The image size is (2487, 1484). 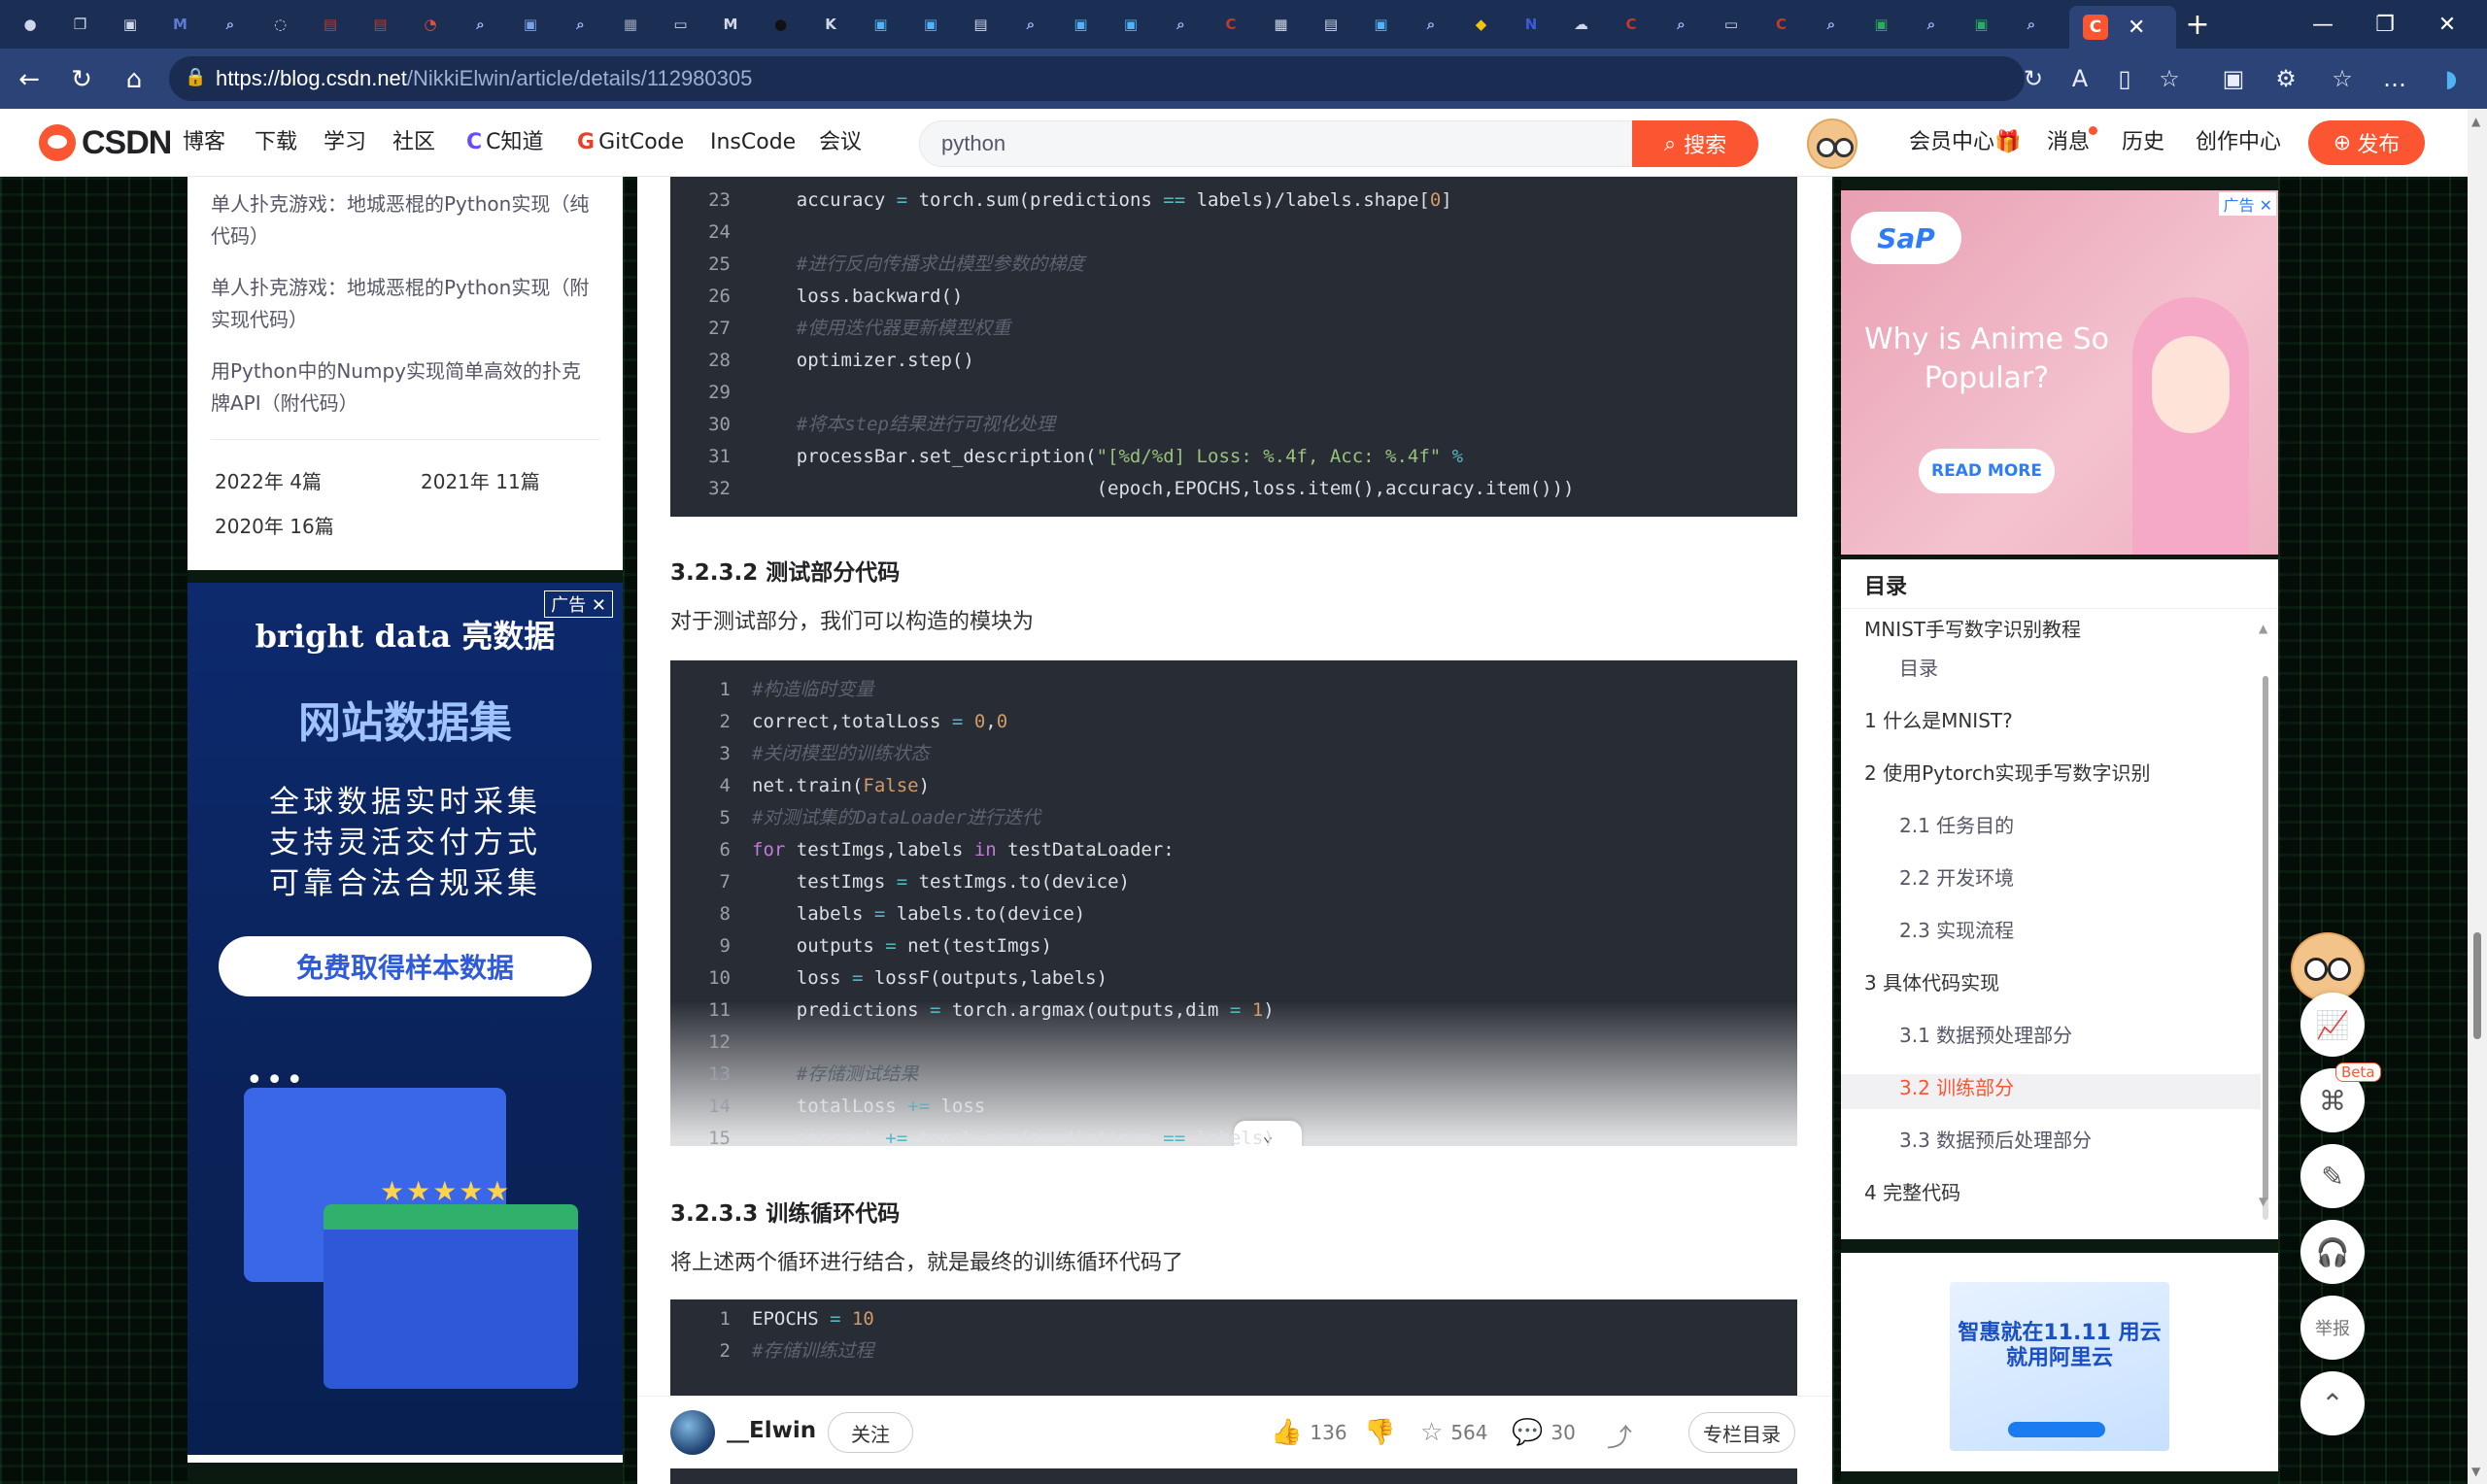 I want to click on workspaces-icon: ❐, so click(x=80, y=24).